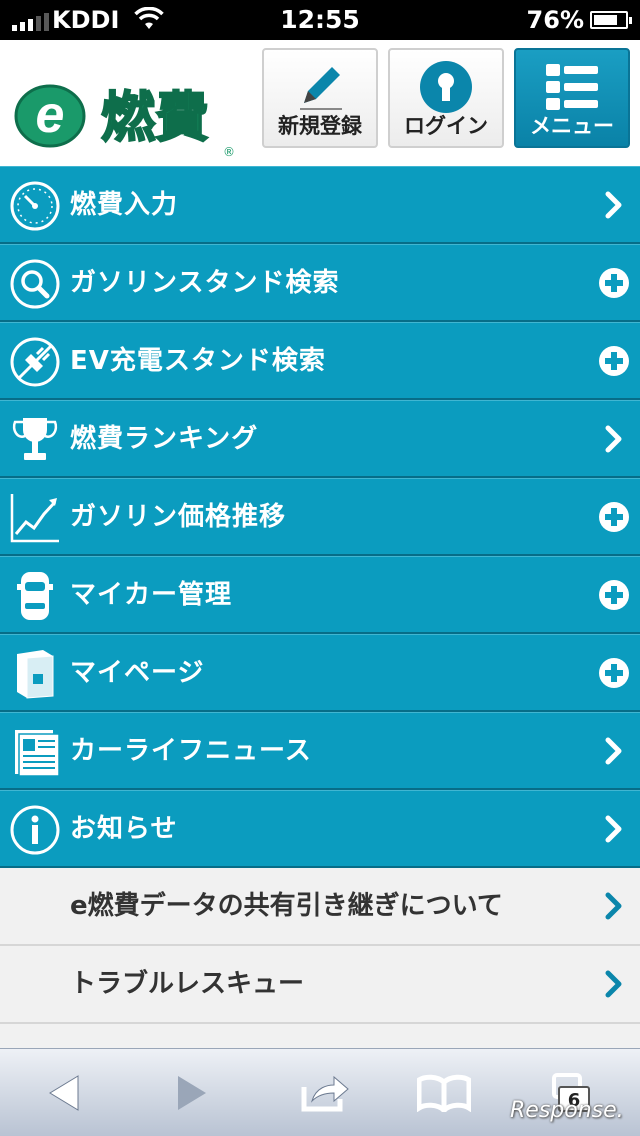  What do you see at coordinates (320, 673) in the screenshot?
I see `menu-item-my-page: マイページ` at bounding box center [320, 673].